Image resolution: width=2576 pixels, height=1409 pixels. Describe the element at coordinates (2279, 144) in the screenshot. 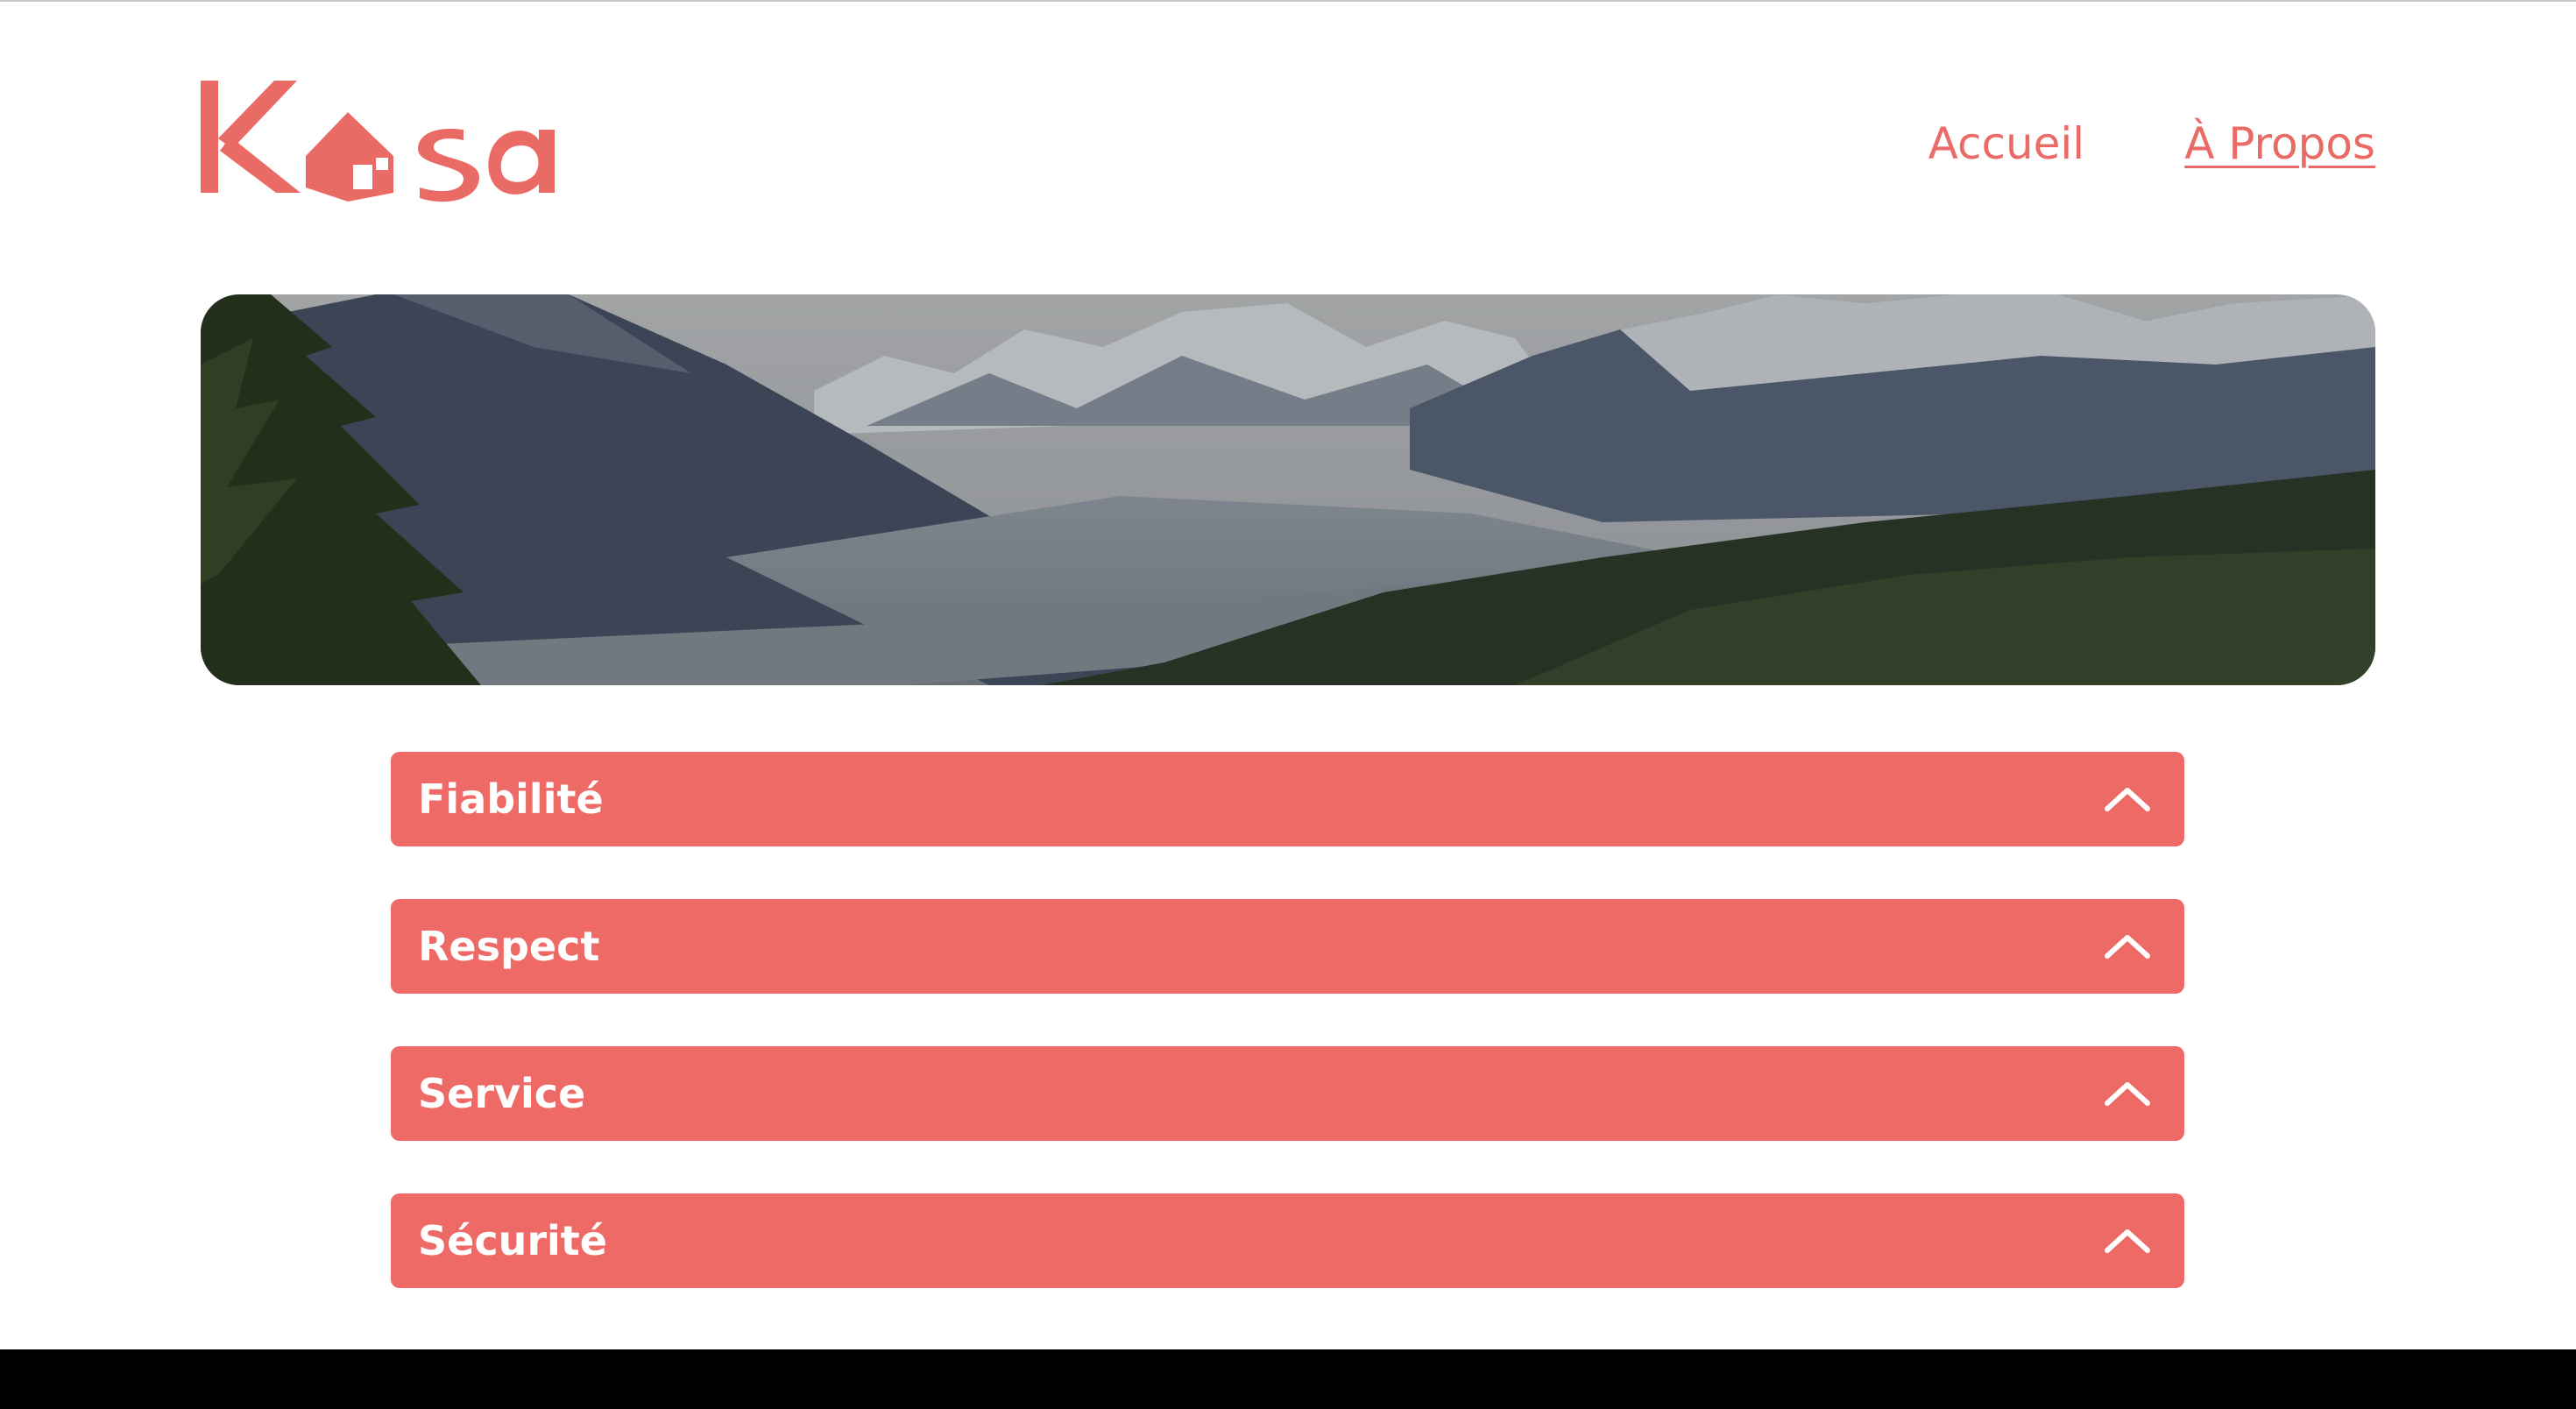

I see `nav-link-a-propos: À Propos` at that location.